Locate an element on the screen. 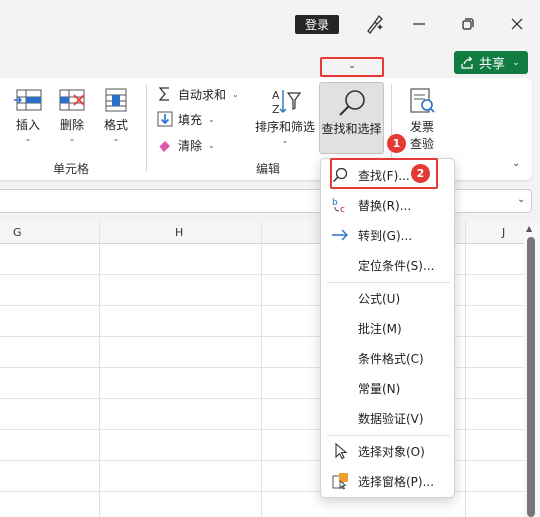 The image size is (540, 517). fill-down-icon is located at coordinates (165, 119).